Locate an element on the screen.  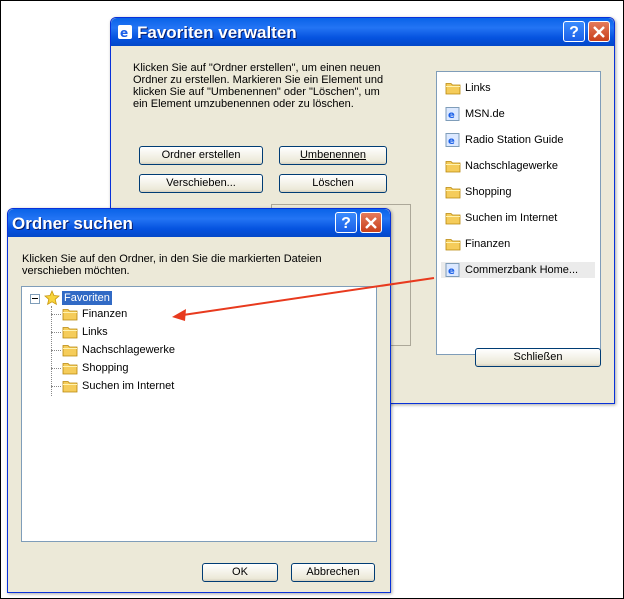
annotation-arrow is located at coordinates (303, 299).